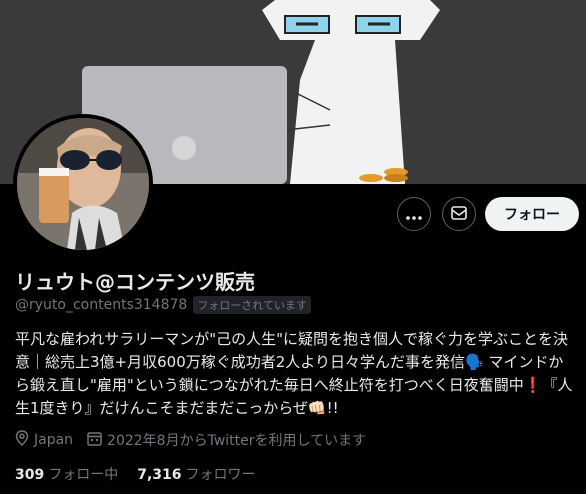  I want to click on profile-handle: @ryuto_contents314878, so click(101, 305).